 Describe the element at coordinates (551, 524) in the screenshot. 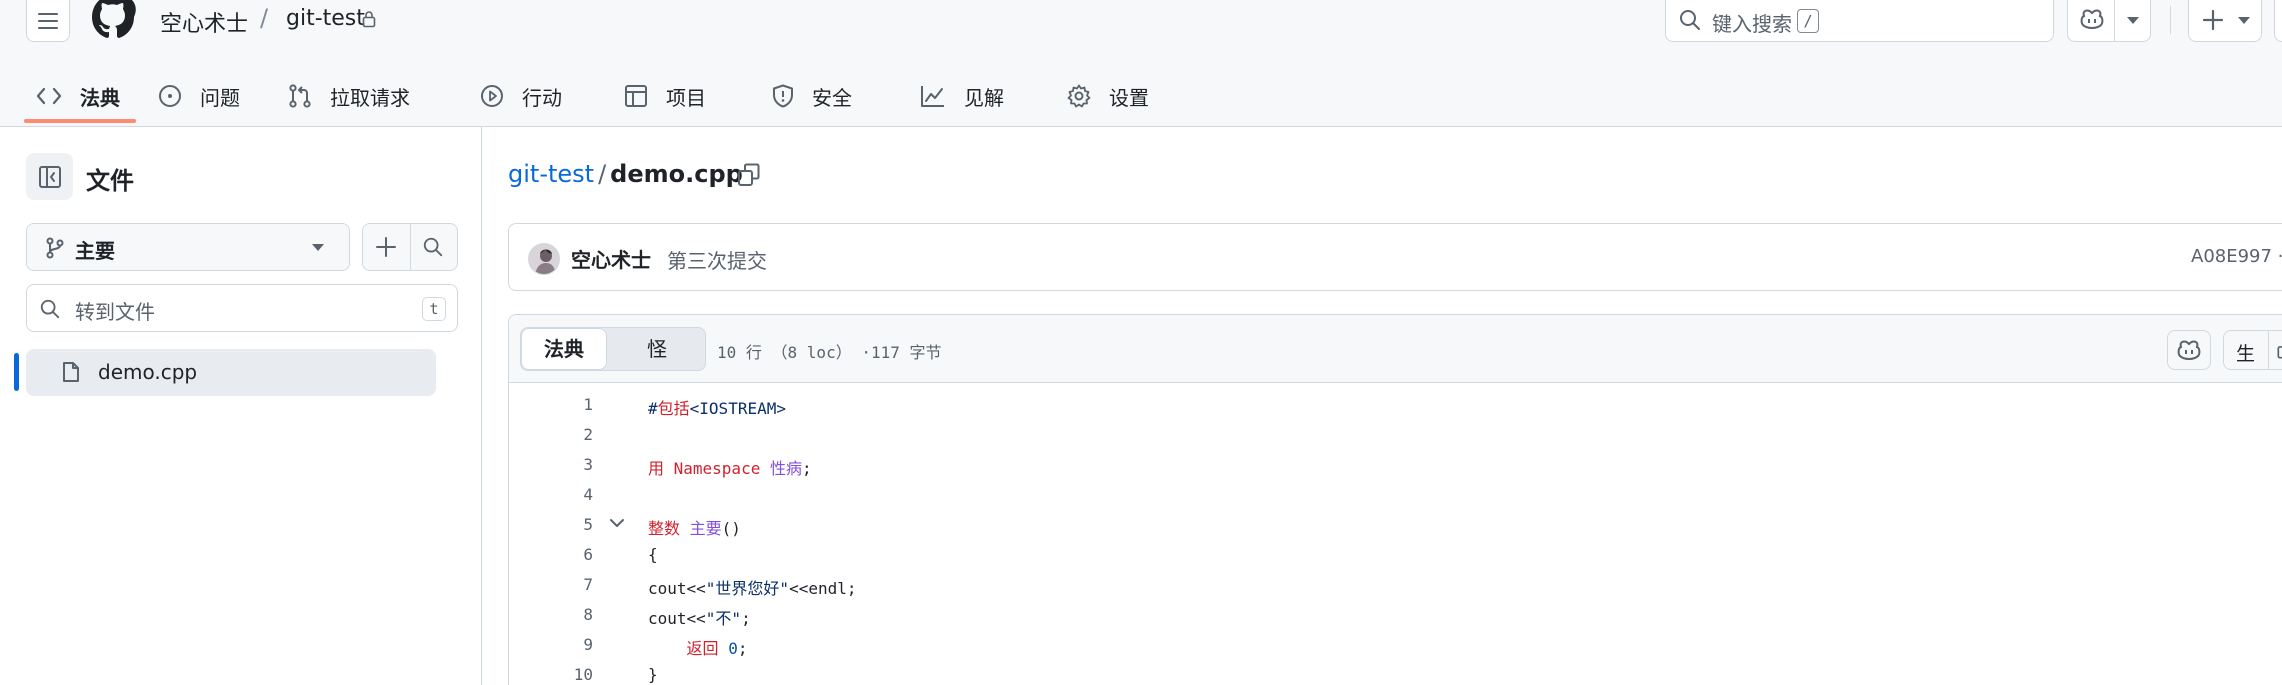

I see `line-number: 5` at that location.